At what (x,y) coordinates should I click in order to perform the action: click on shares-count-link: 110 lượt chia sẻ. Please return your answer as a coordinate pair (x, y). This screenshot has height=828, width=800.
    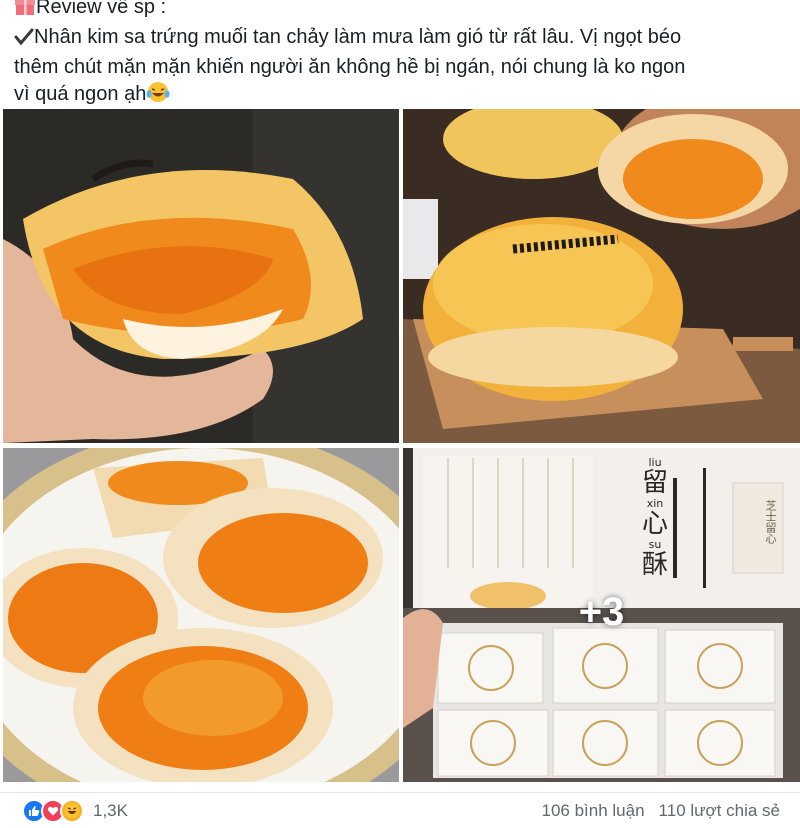
    Looking at the image, I should click on (719, 811).